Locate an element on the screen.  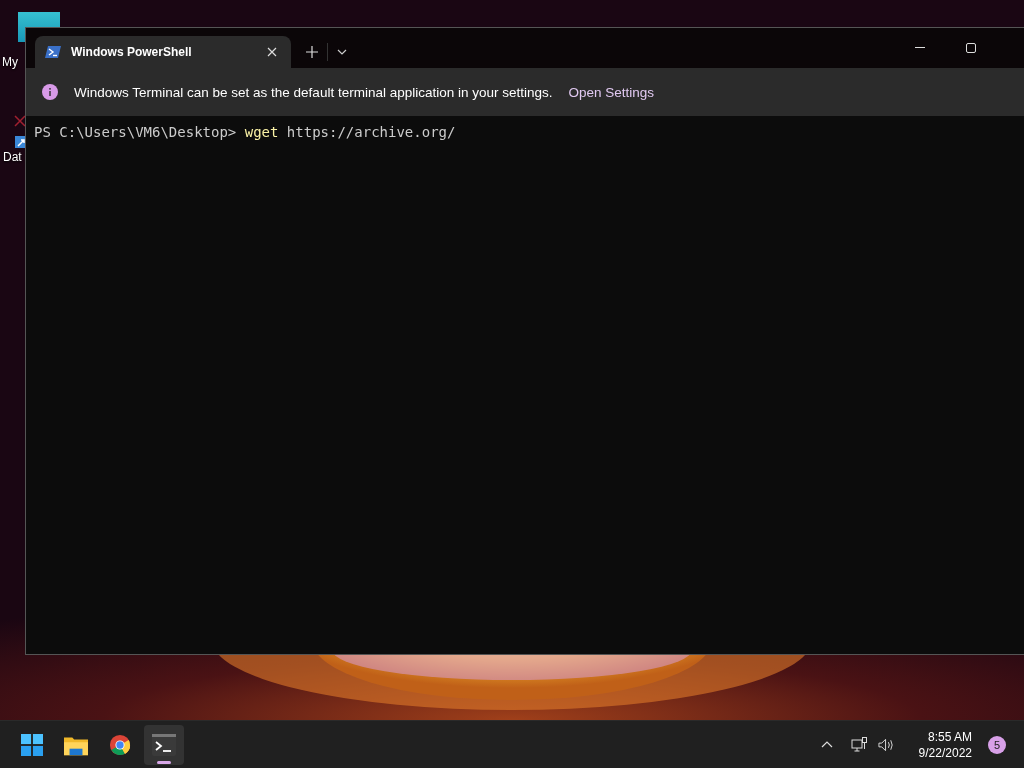
powershell-icon is located at coordinates (53, 52).